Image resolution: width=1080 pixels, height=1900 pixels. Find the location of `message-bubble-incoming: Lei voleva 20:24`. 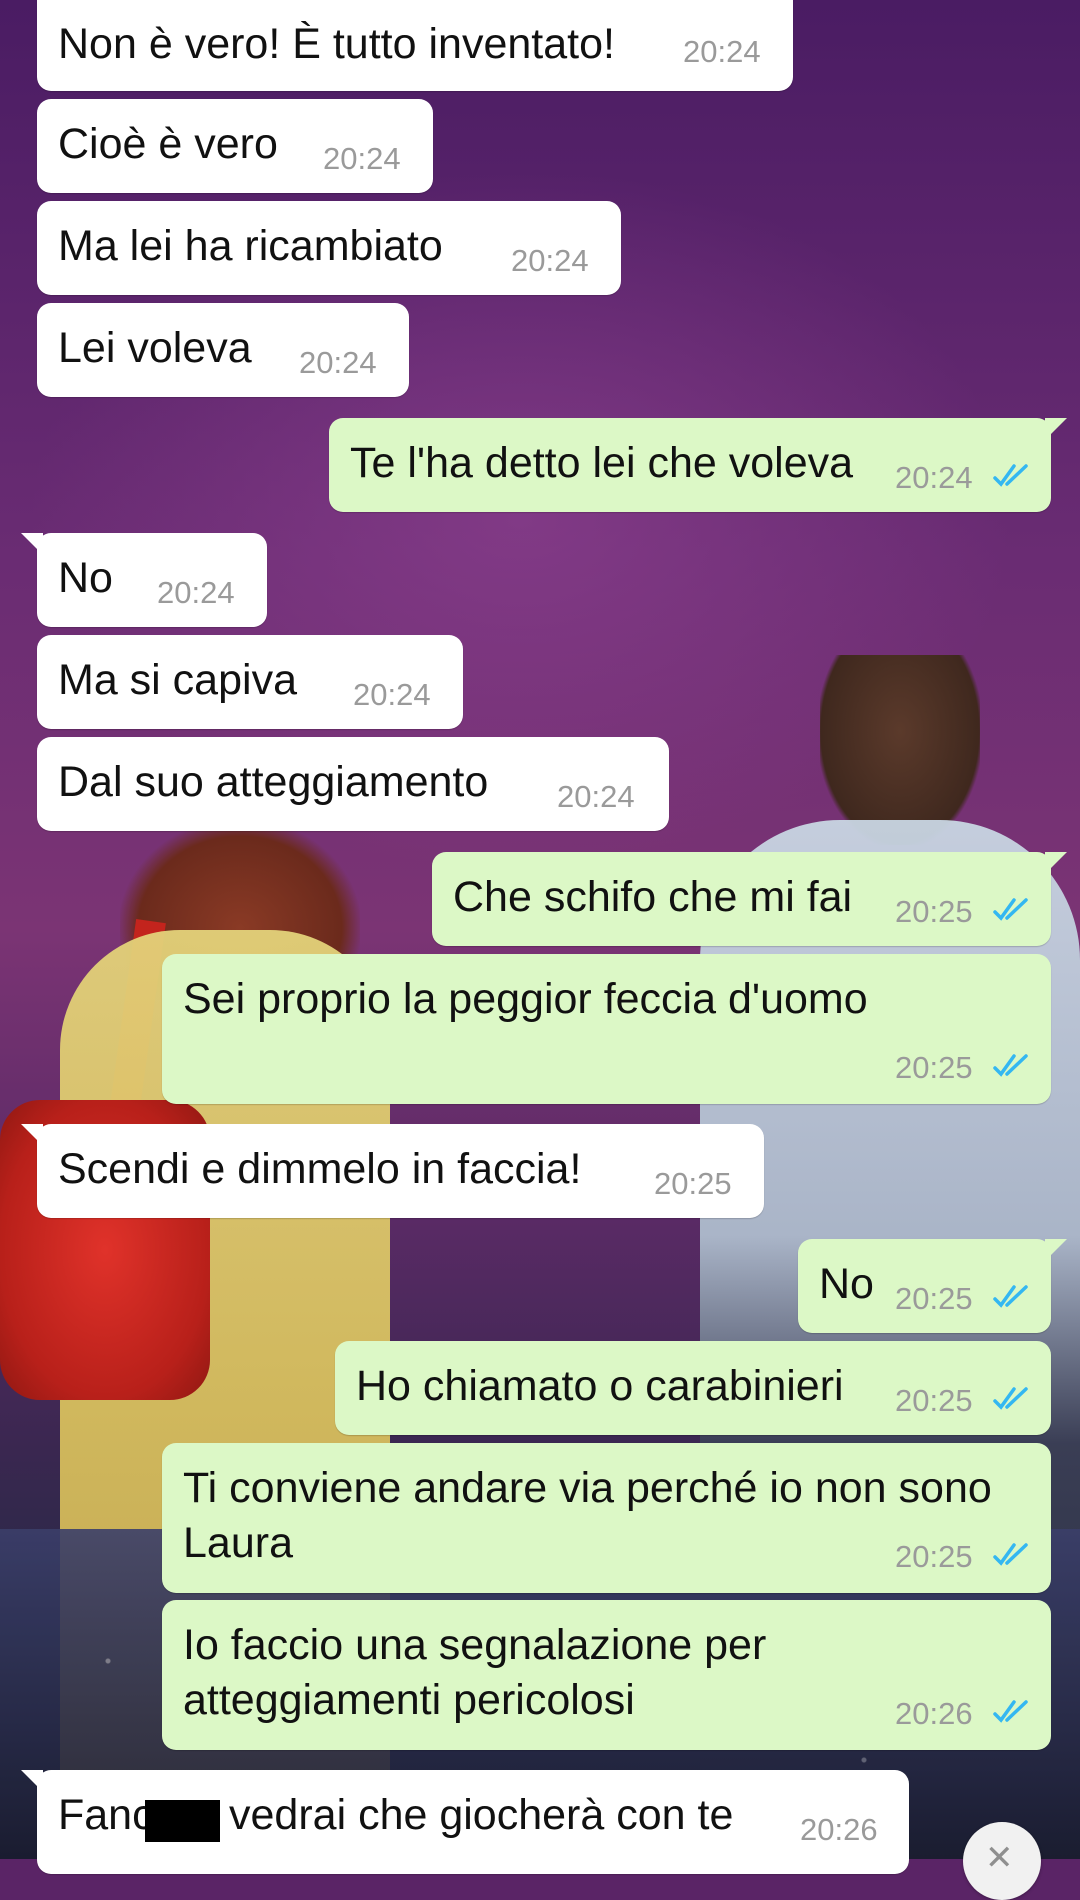

message-bubble-incoming: Lei voleva 20:24 is located at coordinates (223, 350).